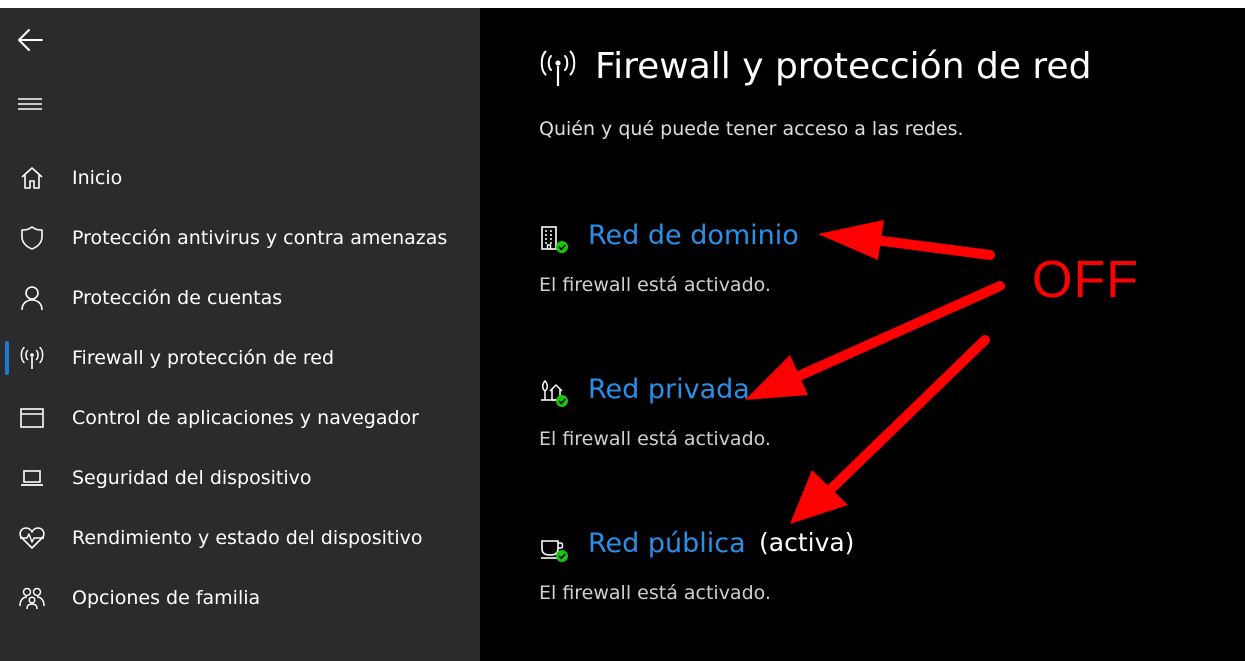  Describe the element at coordinates (32, 298) in the screenshot. I see `person-icon` at that location.